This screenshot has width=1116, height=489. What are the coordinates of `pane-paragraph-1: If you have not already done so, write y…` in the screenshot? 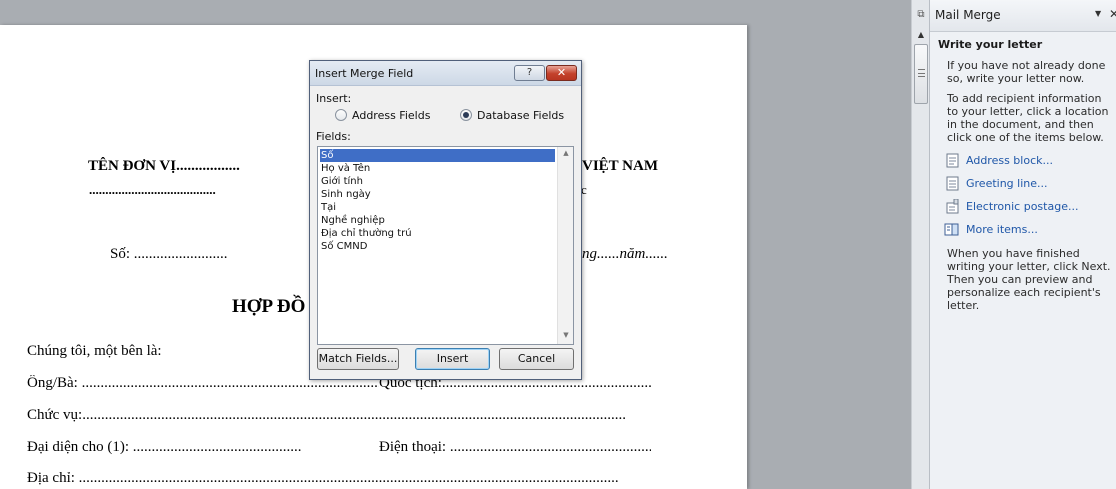 It's located at (1026, 72).